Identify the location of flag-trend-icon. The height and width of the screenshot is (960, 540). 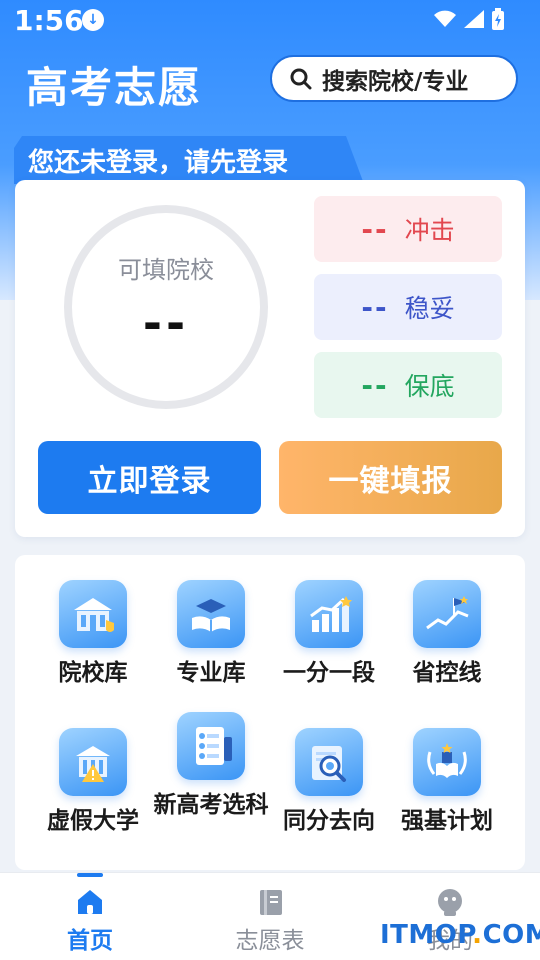
(447, 614).